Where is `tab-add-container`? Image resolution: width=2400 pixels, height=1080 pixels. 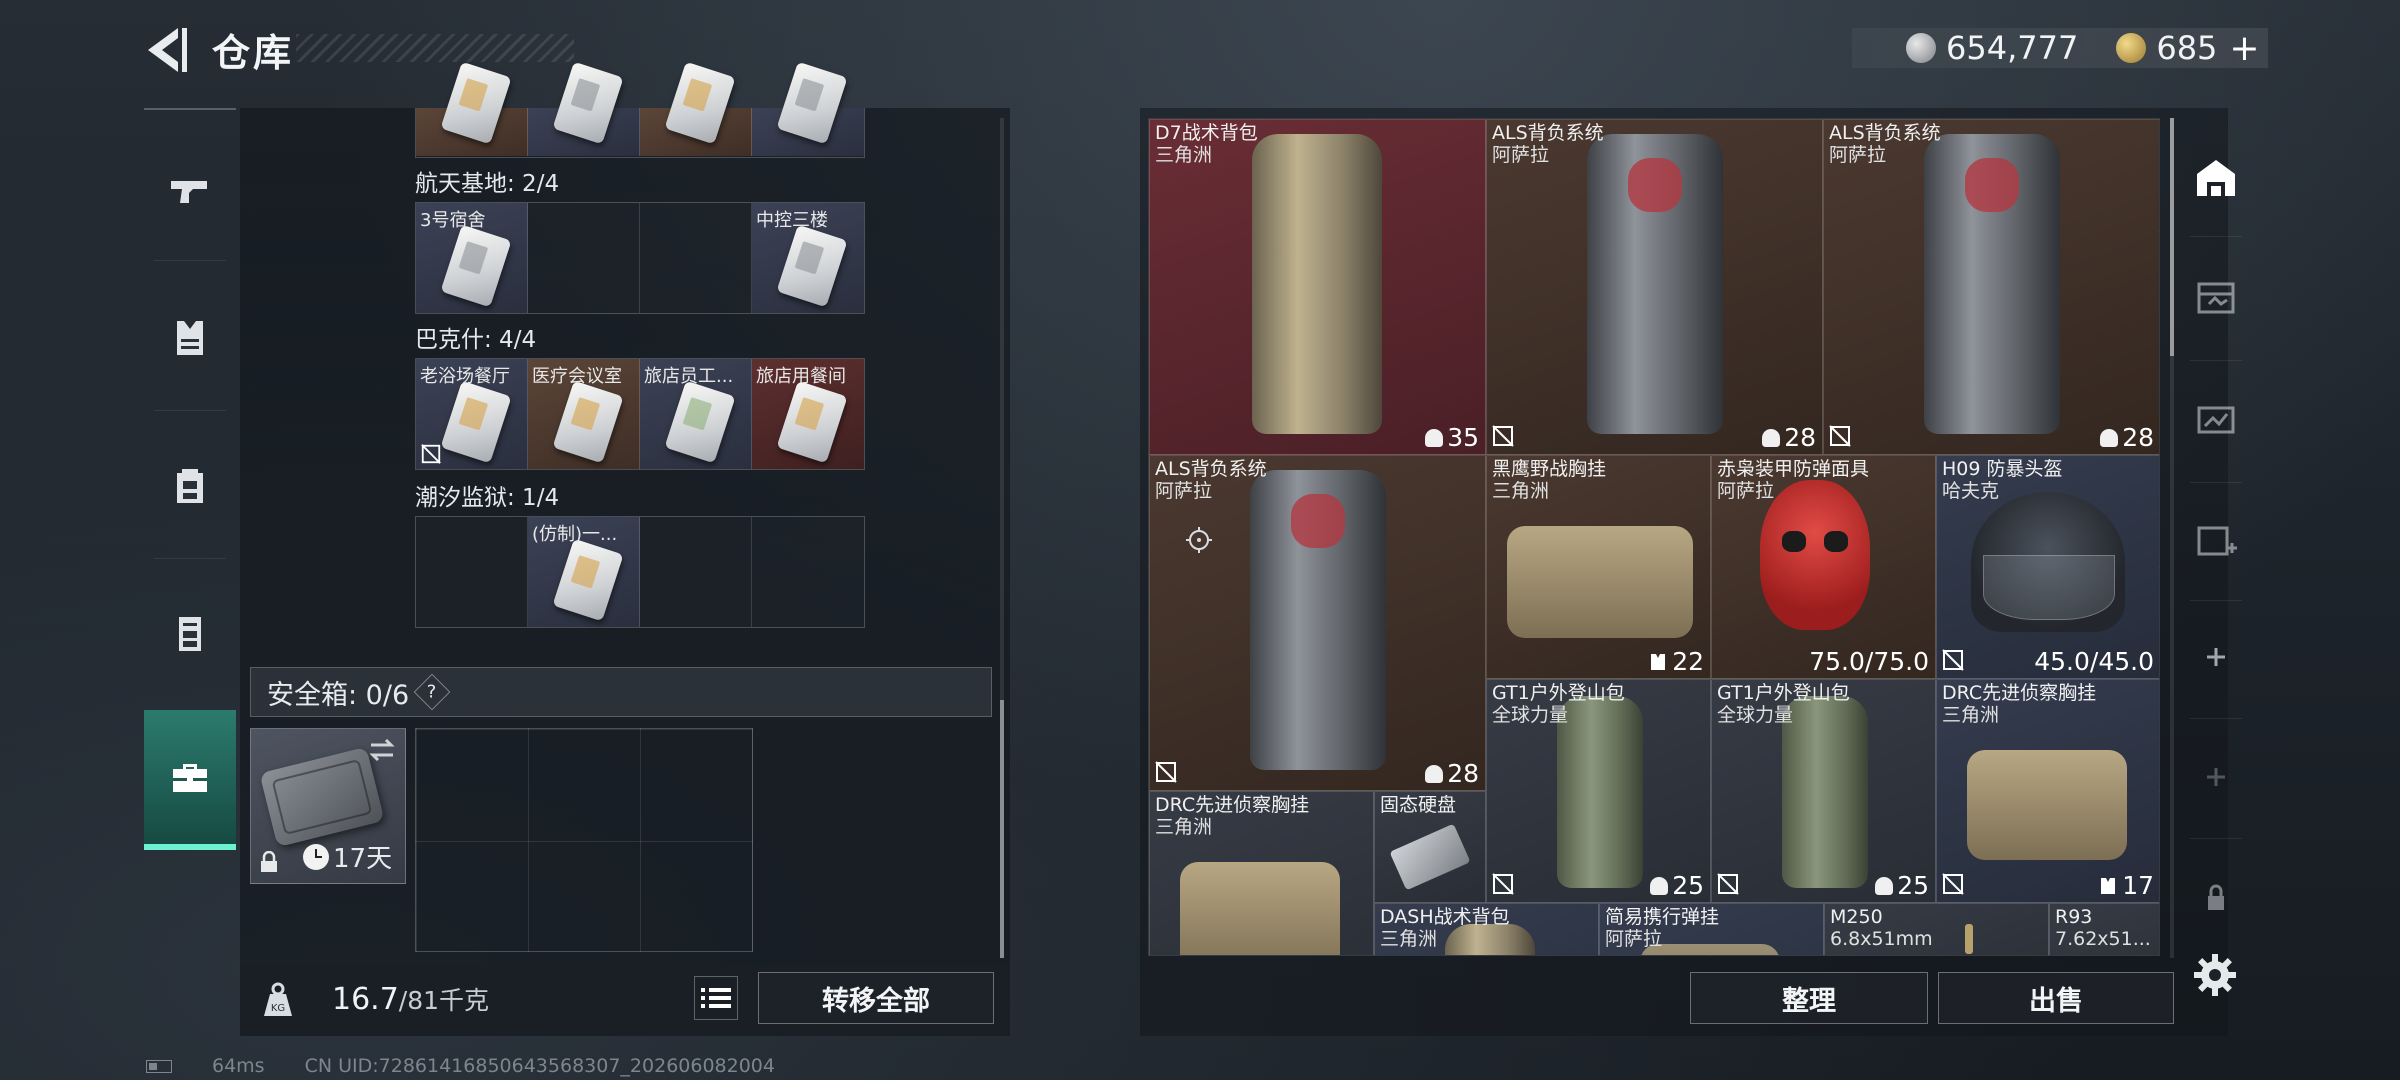
tab-add-container is located at coordinates (2216, 541).